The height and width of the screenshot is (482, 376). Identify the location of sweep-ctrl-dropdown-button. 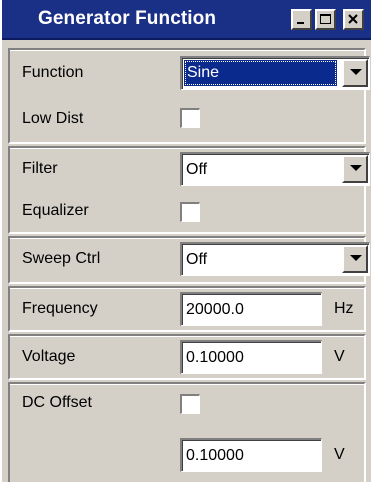
(355, 259).